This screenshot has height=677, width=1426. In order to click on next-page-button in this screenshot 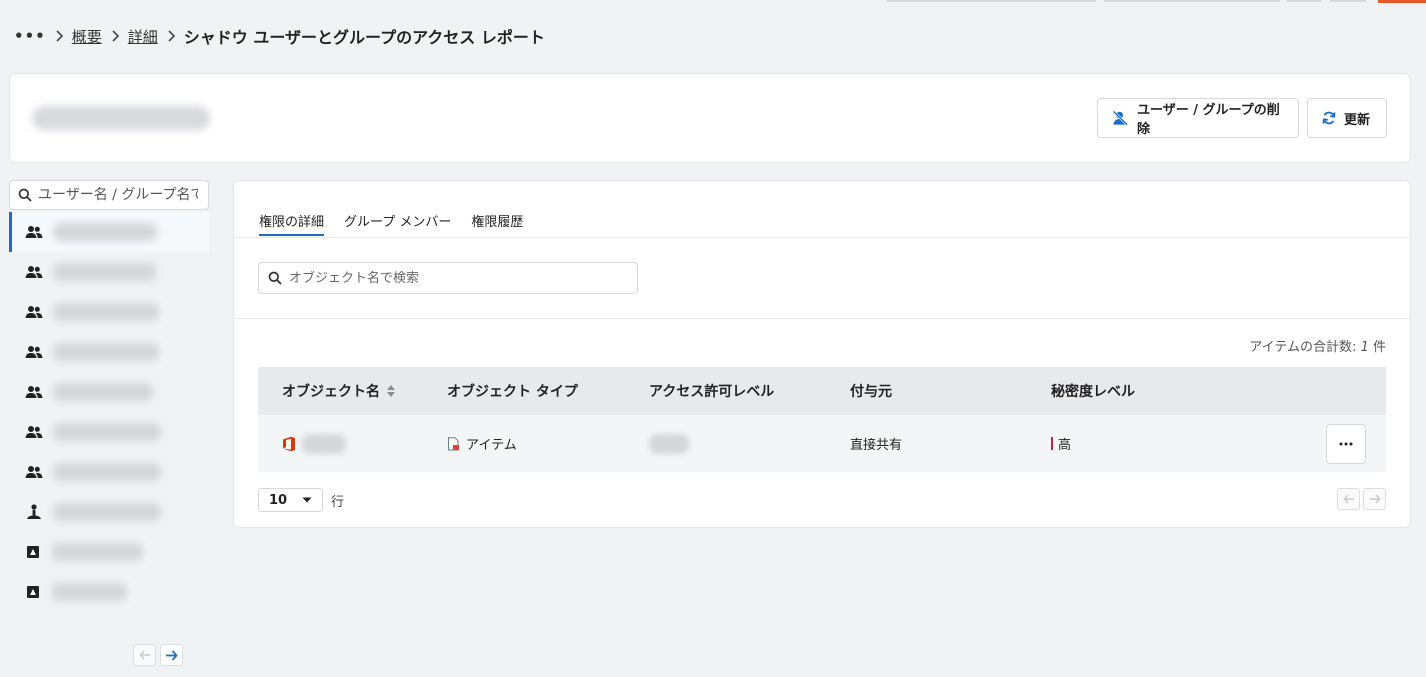, I will do `click(1374, 499)`.